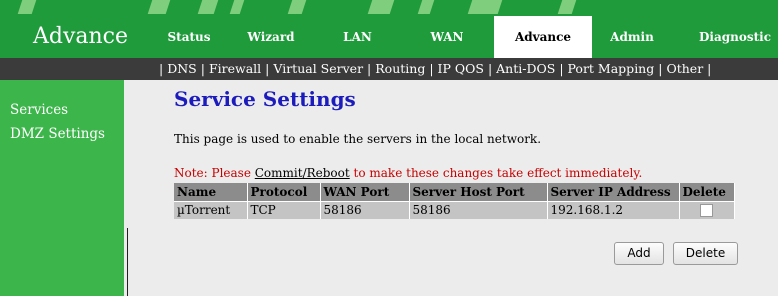  I want to click on submenu-virtual-server: Virtual Server, so click(318, 68).